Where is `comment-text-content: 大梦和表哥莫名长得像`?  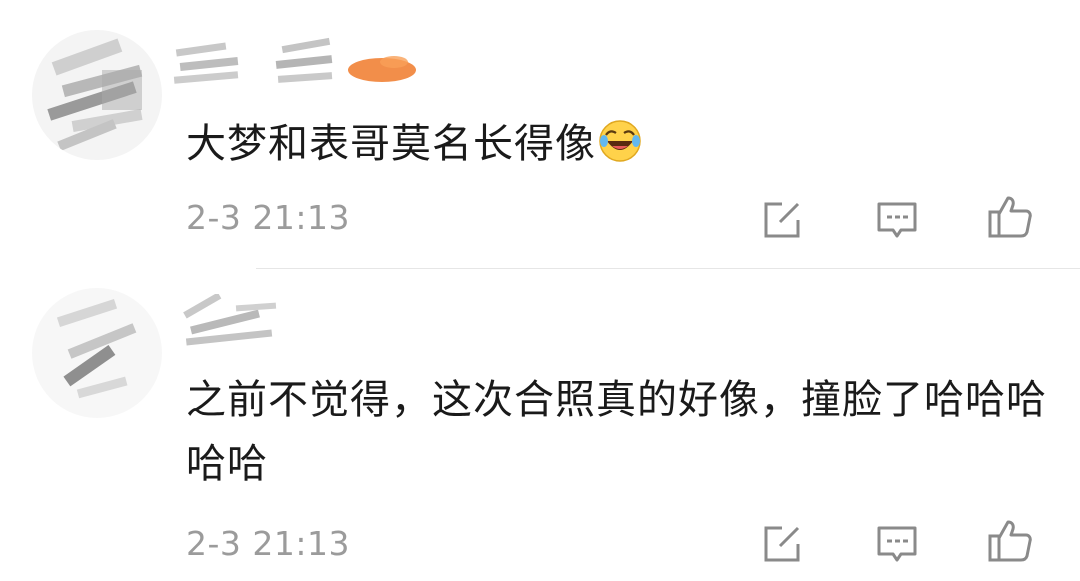 comment-text-content: 大梦和表哥莫名长得像 is located at coordinates (391, 144).